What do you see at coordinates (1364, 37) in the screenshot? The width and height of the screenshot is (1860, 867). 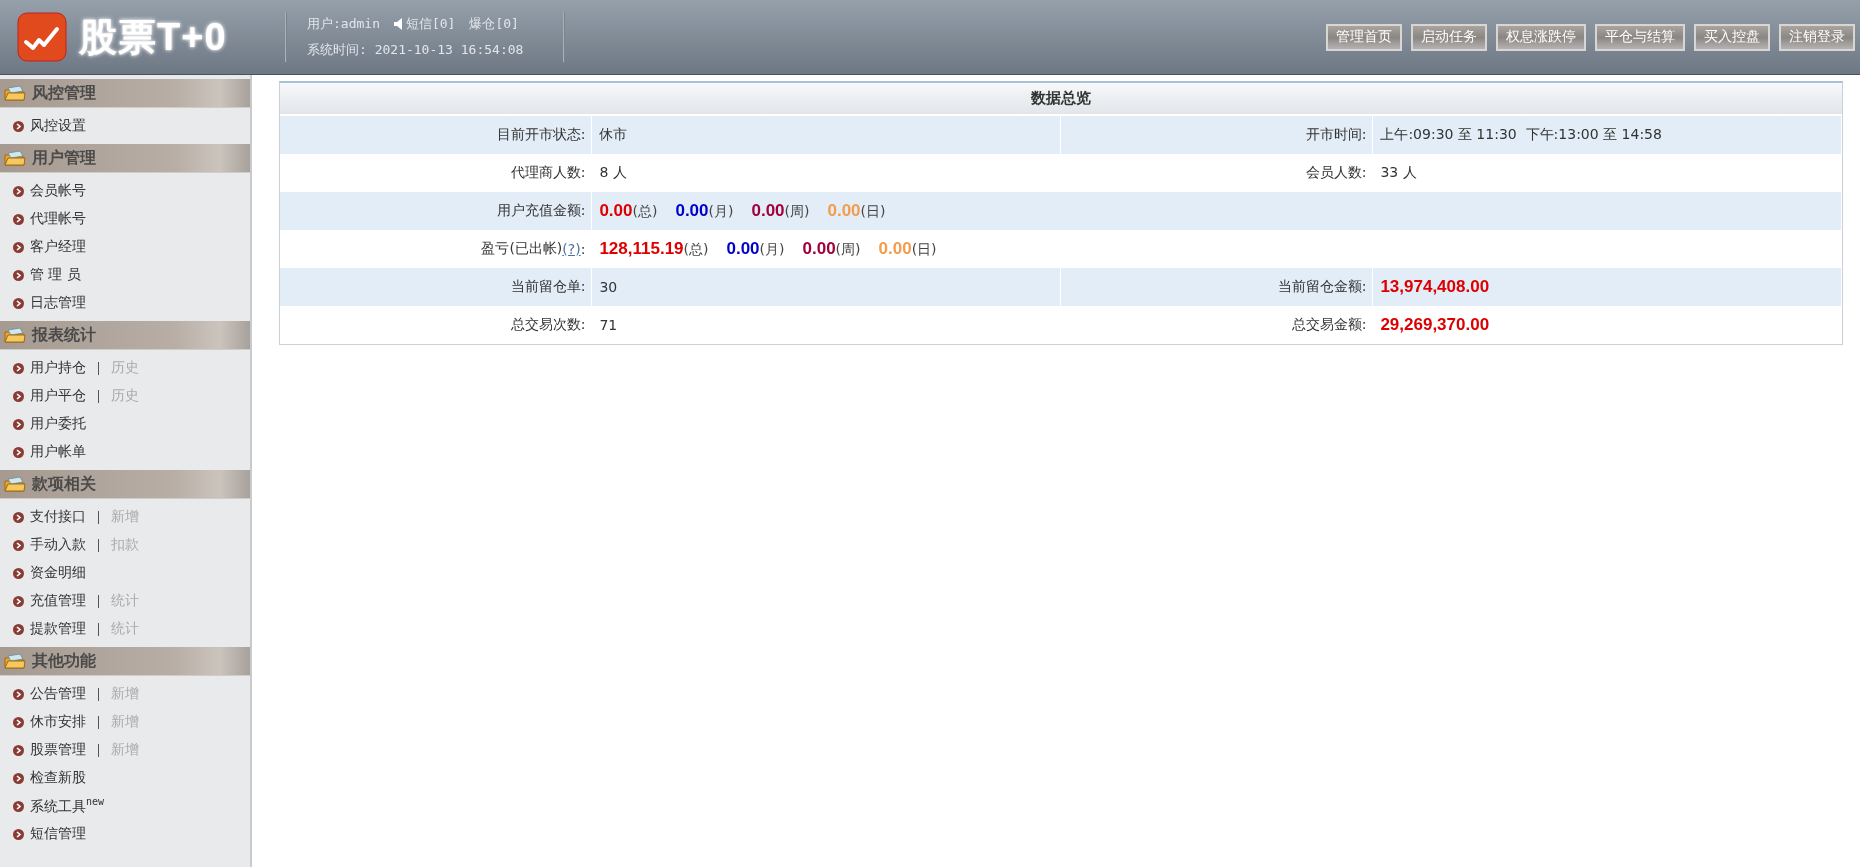 I see `nav-button: 管理首页` at bounding box center [1364, 37].